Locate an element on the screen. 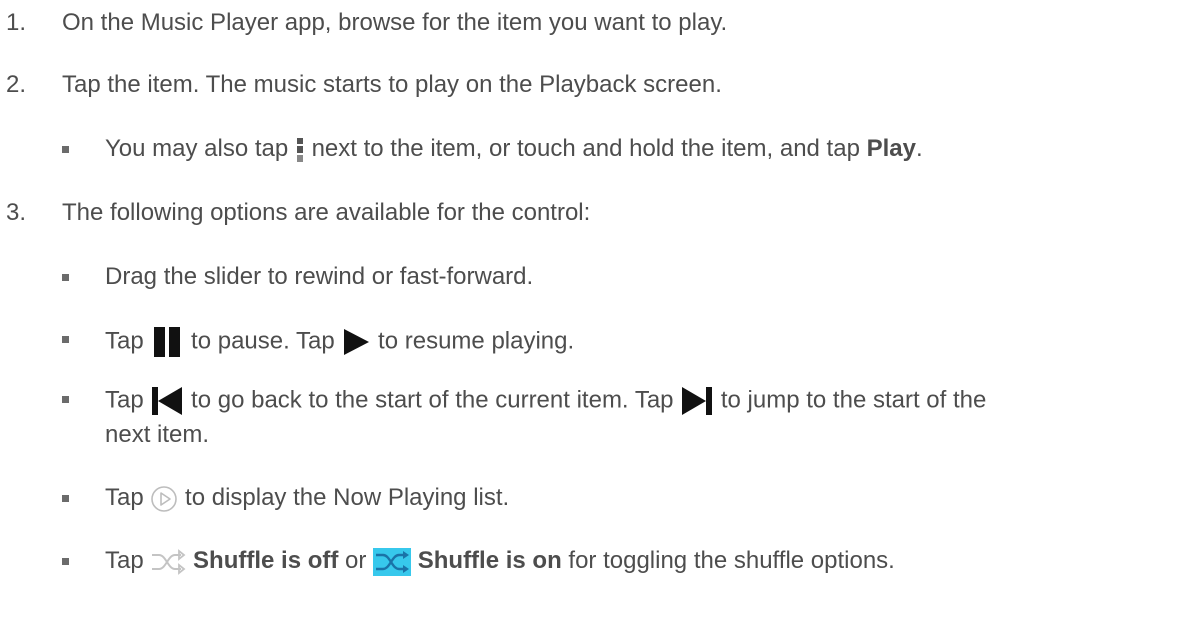 Image resolution: width=1188 pixels, height=629 pixels. step-number: 2. is located at coordinates (16, 84).